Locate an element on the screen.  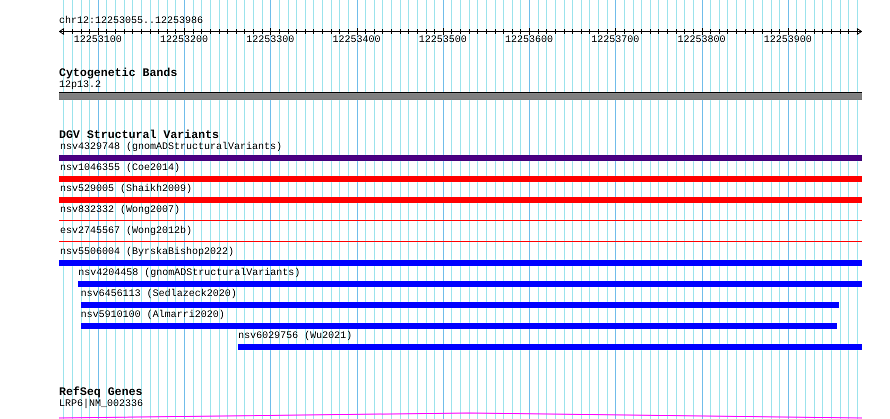
track-title: DGV Structural Variants is located at coordinates (139, 135).